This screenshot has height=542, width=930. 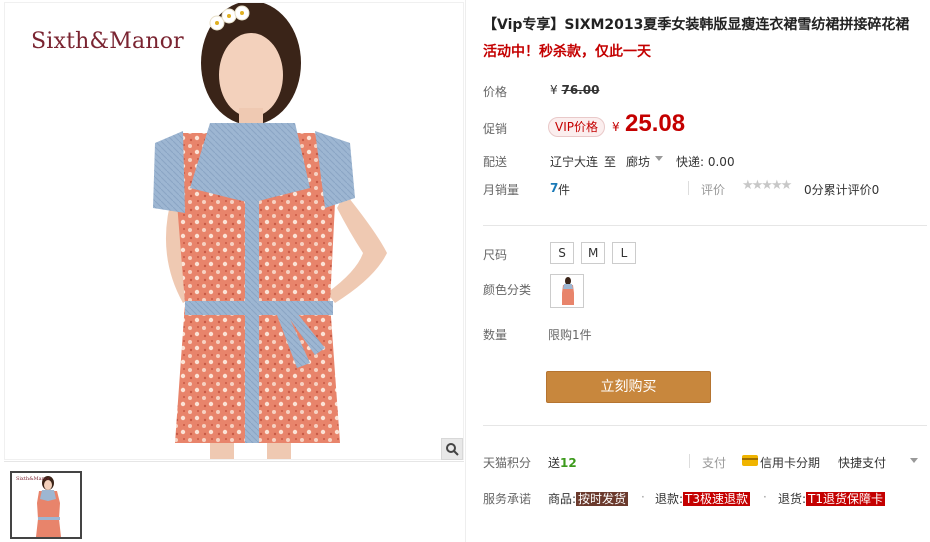 I want to click on vip-price-badge: VIP价格, so click(x=576, y=127).